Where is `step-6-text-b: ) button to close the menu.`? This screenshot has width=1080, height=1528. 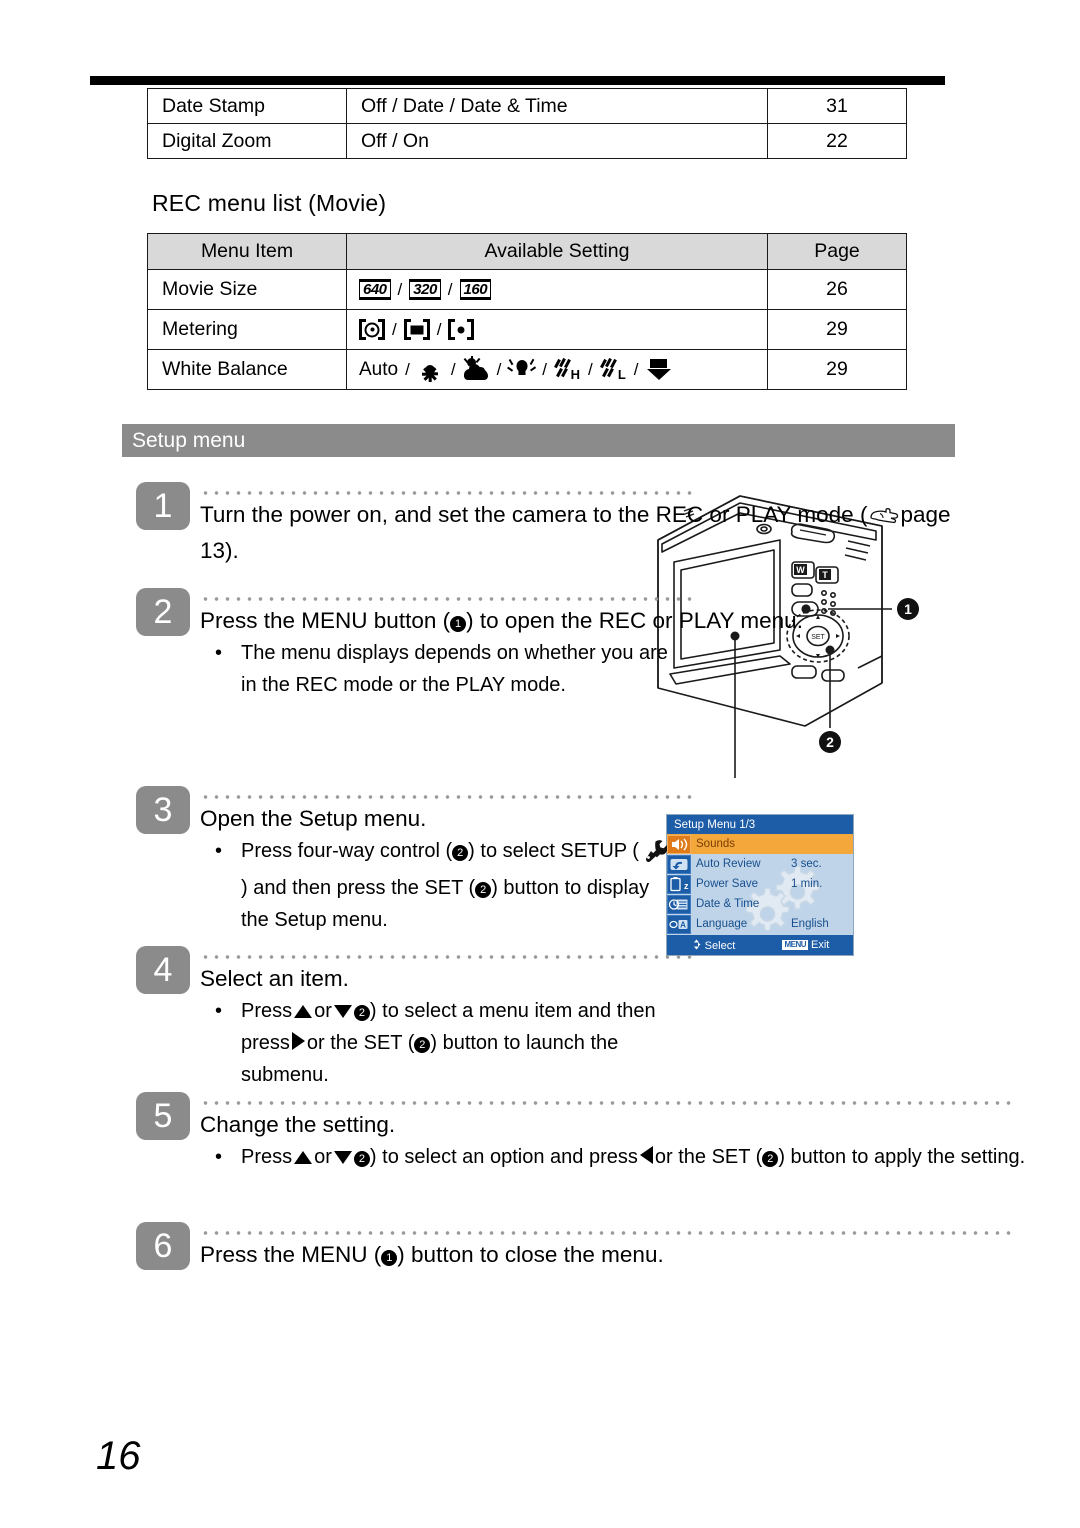
step-6-text-b: ) button to close the menu. is located at coordinates (530, 1254).